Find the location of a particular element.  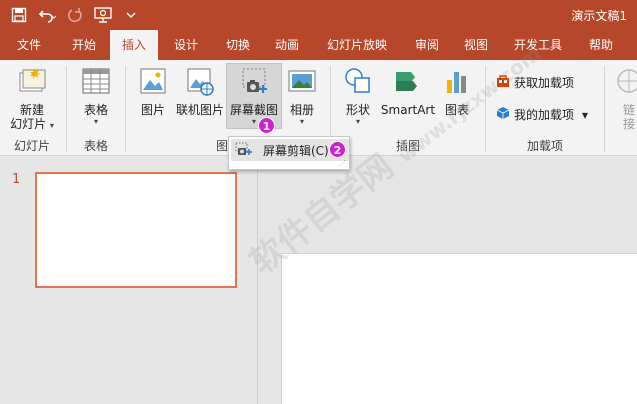

photo-album-button: 相册 ▾ is located at coordinates (302, 96).